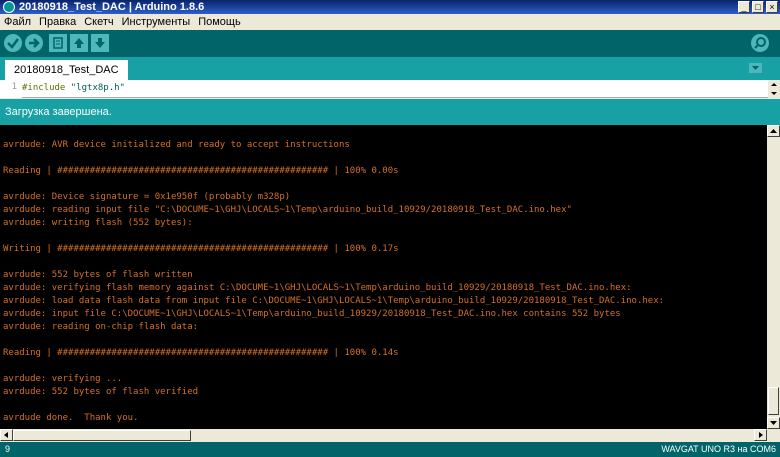  I want to click on scroll-right-button, so click(760, 435).